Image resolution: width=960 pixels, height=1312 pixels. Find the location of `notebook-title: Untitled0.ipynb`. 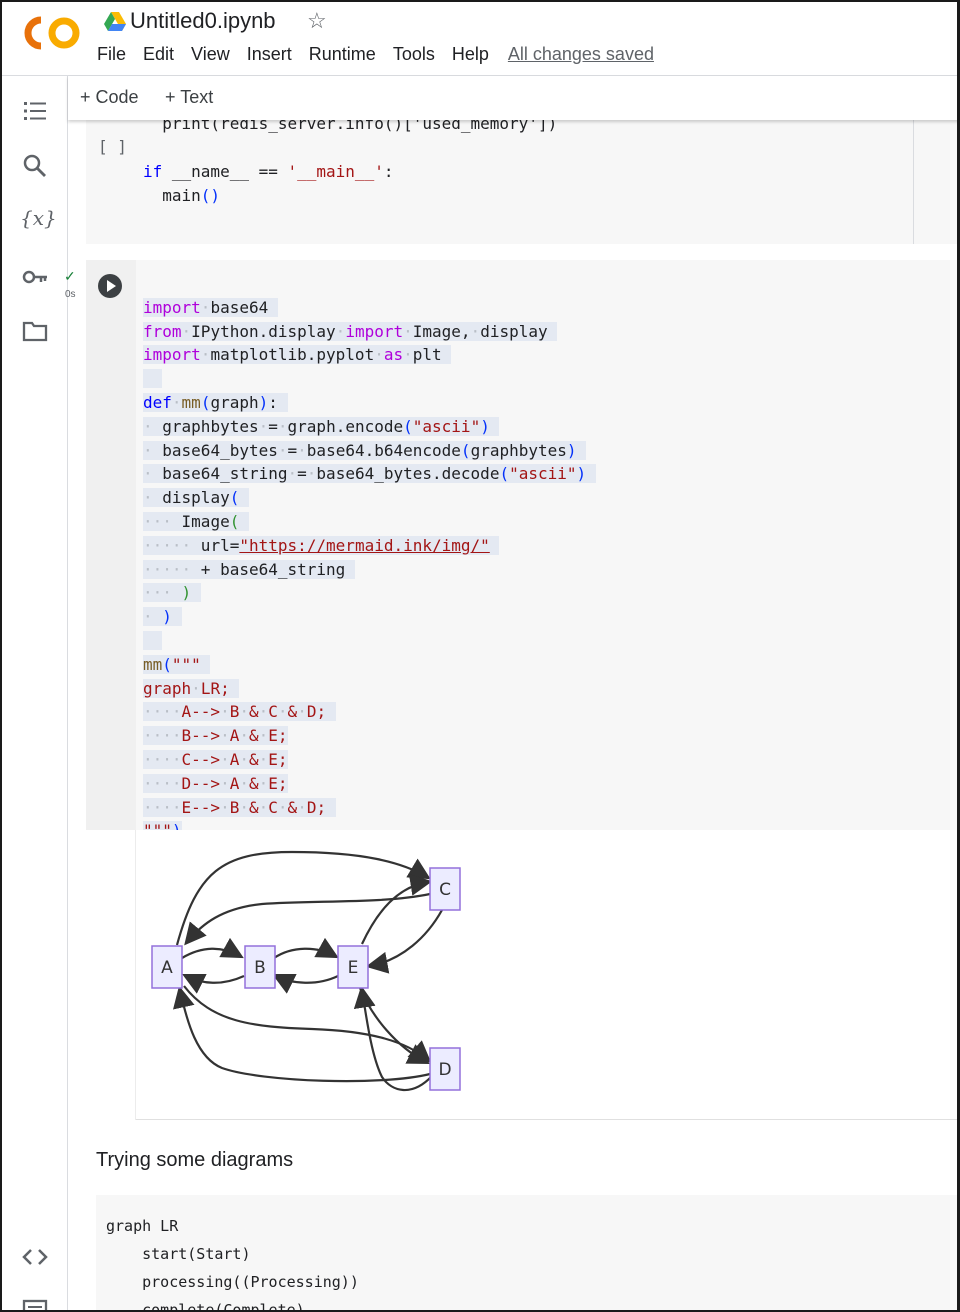

notebook-title: Untitled0.ipynb is located at coordinates (203, 21).